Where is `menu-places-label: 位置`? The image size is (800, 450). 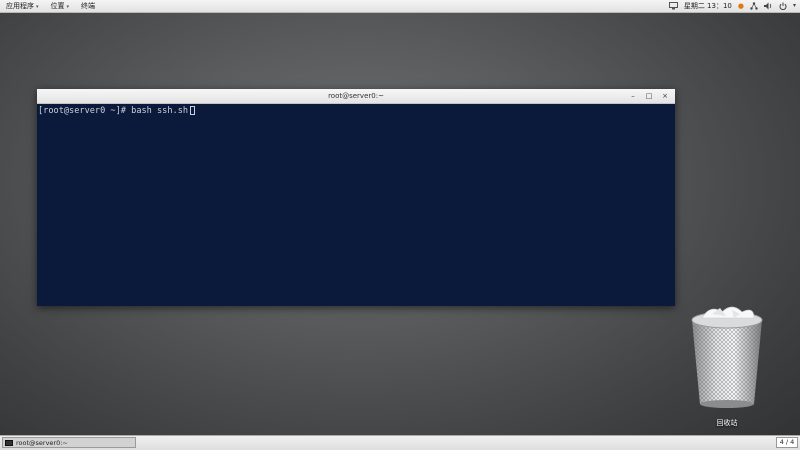 menu-places-label: 位置 is located at coordinates (57, 5).